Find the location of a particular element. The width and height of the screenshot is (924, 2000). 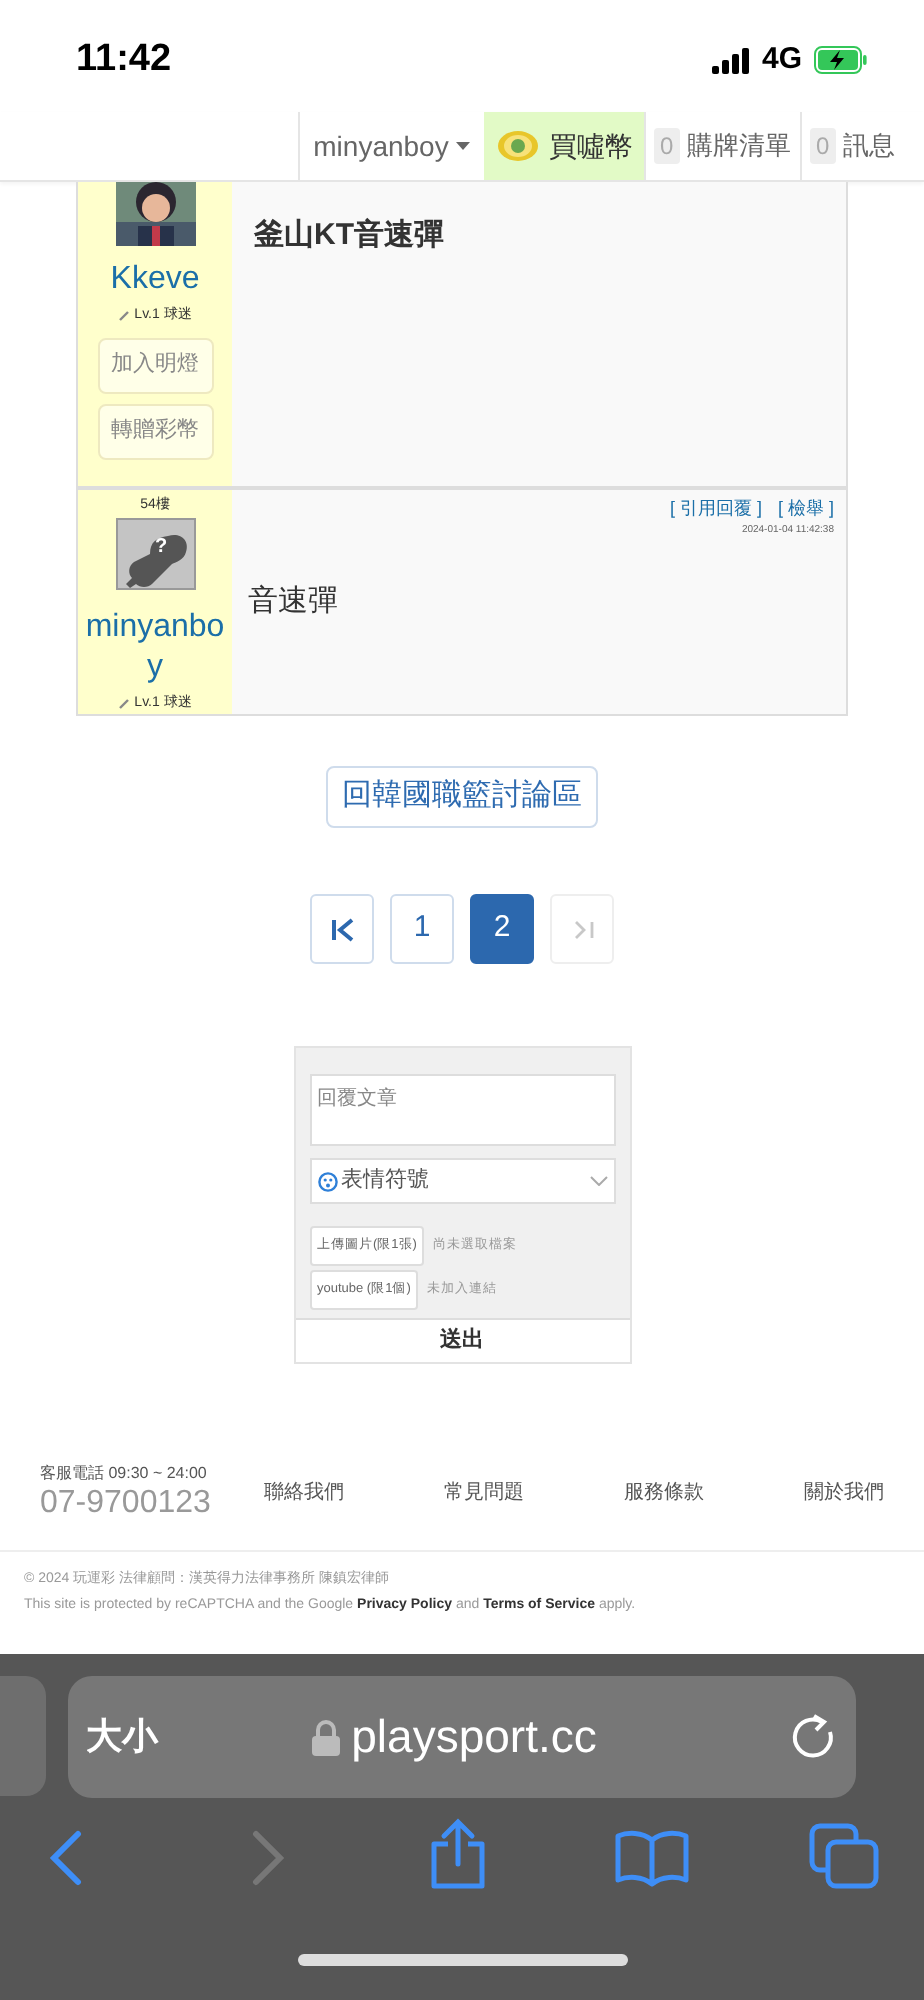

back-icon is located at coordinates (66, 1858).